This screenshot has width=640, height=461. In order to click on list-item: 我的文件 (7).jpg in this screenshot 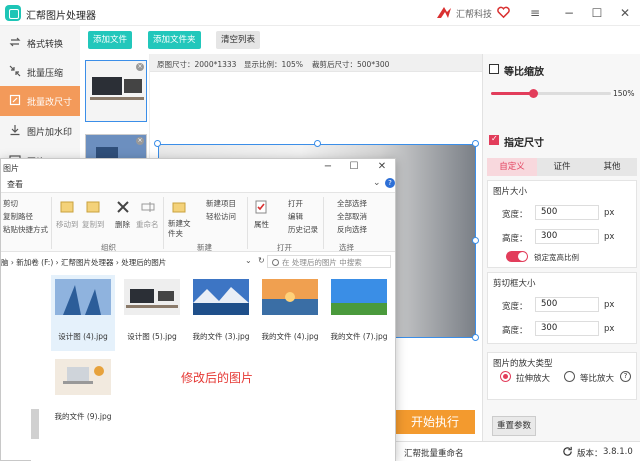, I will do `click(359, 313)`.